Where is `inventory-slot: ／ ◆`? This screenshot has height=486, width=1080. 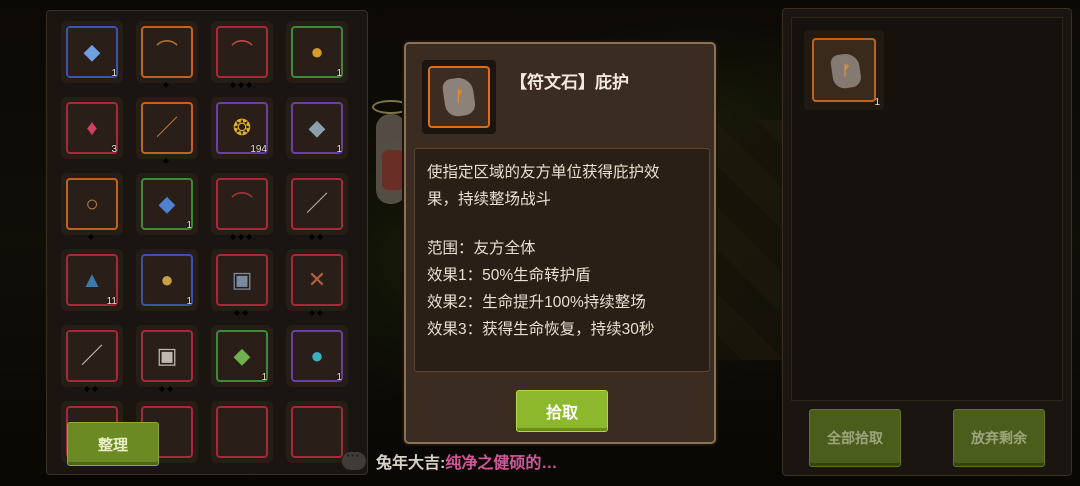
inventory-slot: ／ ◆ is located at coordinates (167, 131).